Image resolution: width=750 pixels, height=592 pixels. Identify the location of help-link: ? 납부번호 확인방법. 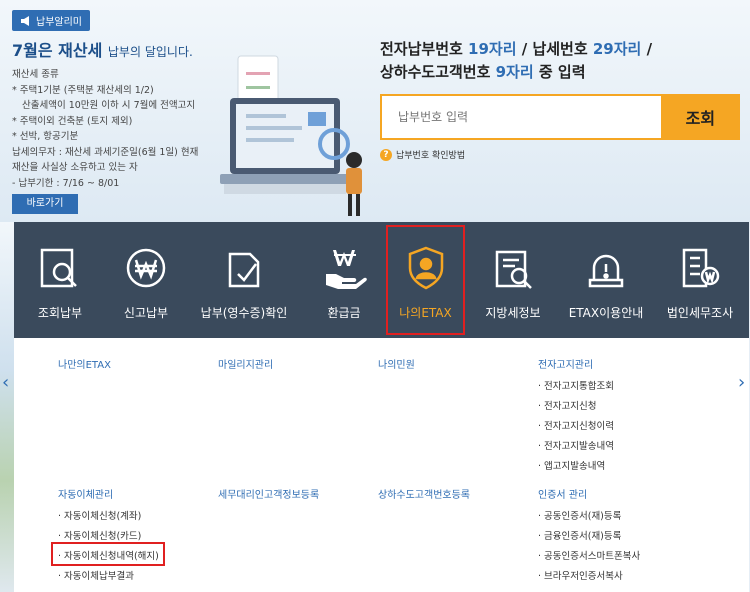
(560, 154).